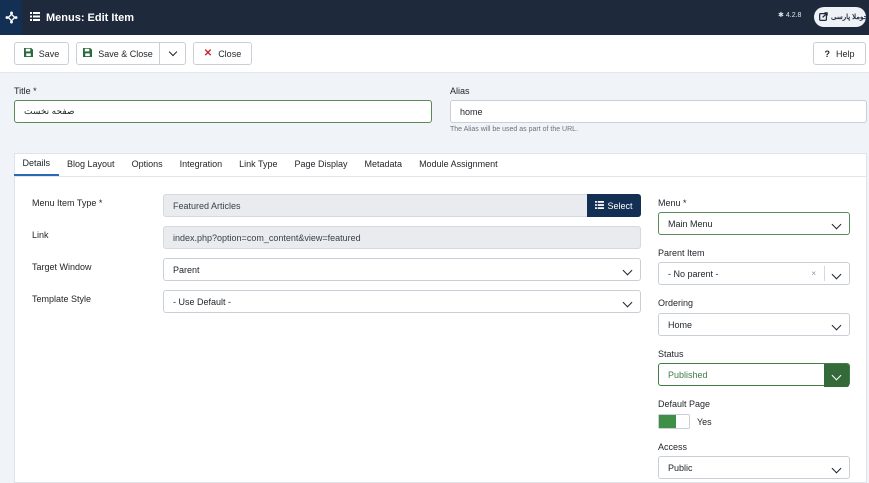 The height and width of the screenshot is (483, 869). What do you see at coordinates (62, 299) in the screenshot?
I see `template-style-label: Template Style` at bounding box center [62, 299].